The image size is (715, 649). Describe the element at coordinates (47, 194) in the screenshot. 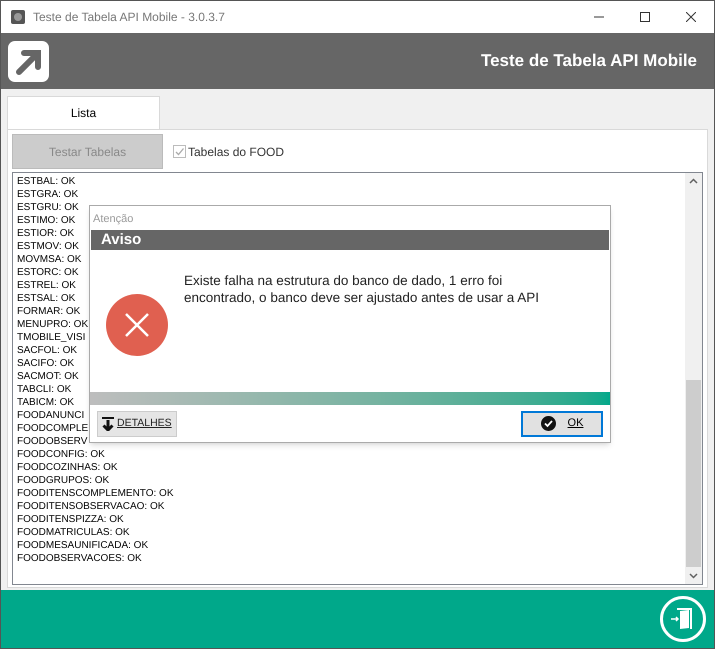

I see `result-line: ESTGRA: OK` at that location.